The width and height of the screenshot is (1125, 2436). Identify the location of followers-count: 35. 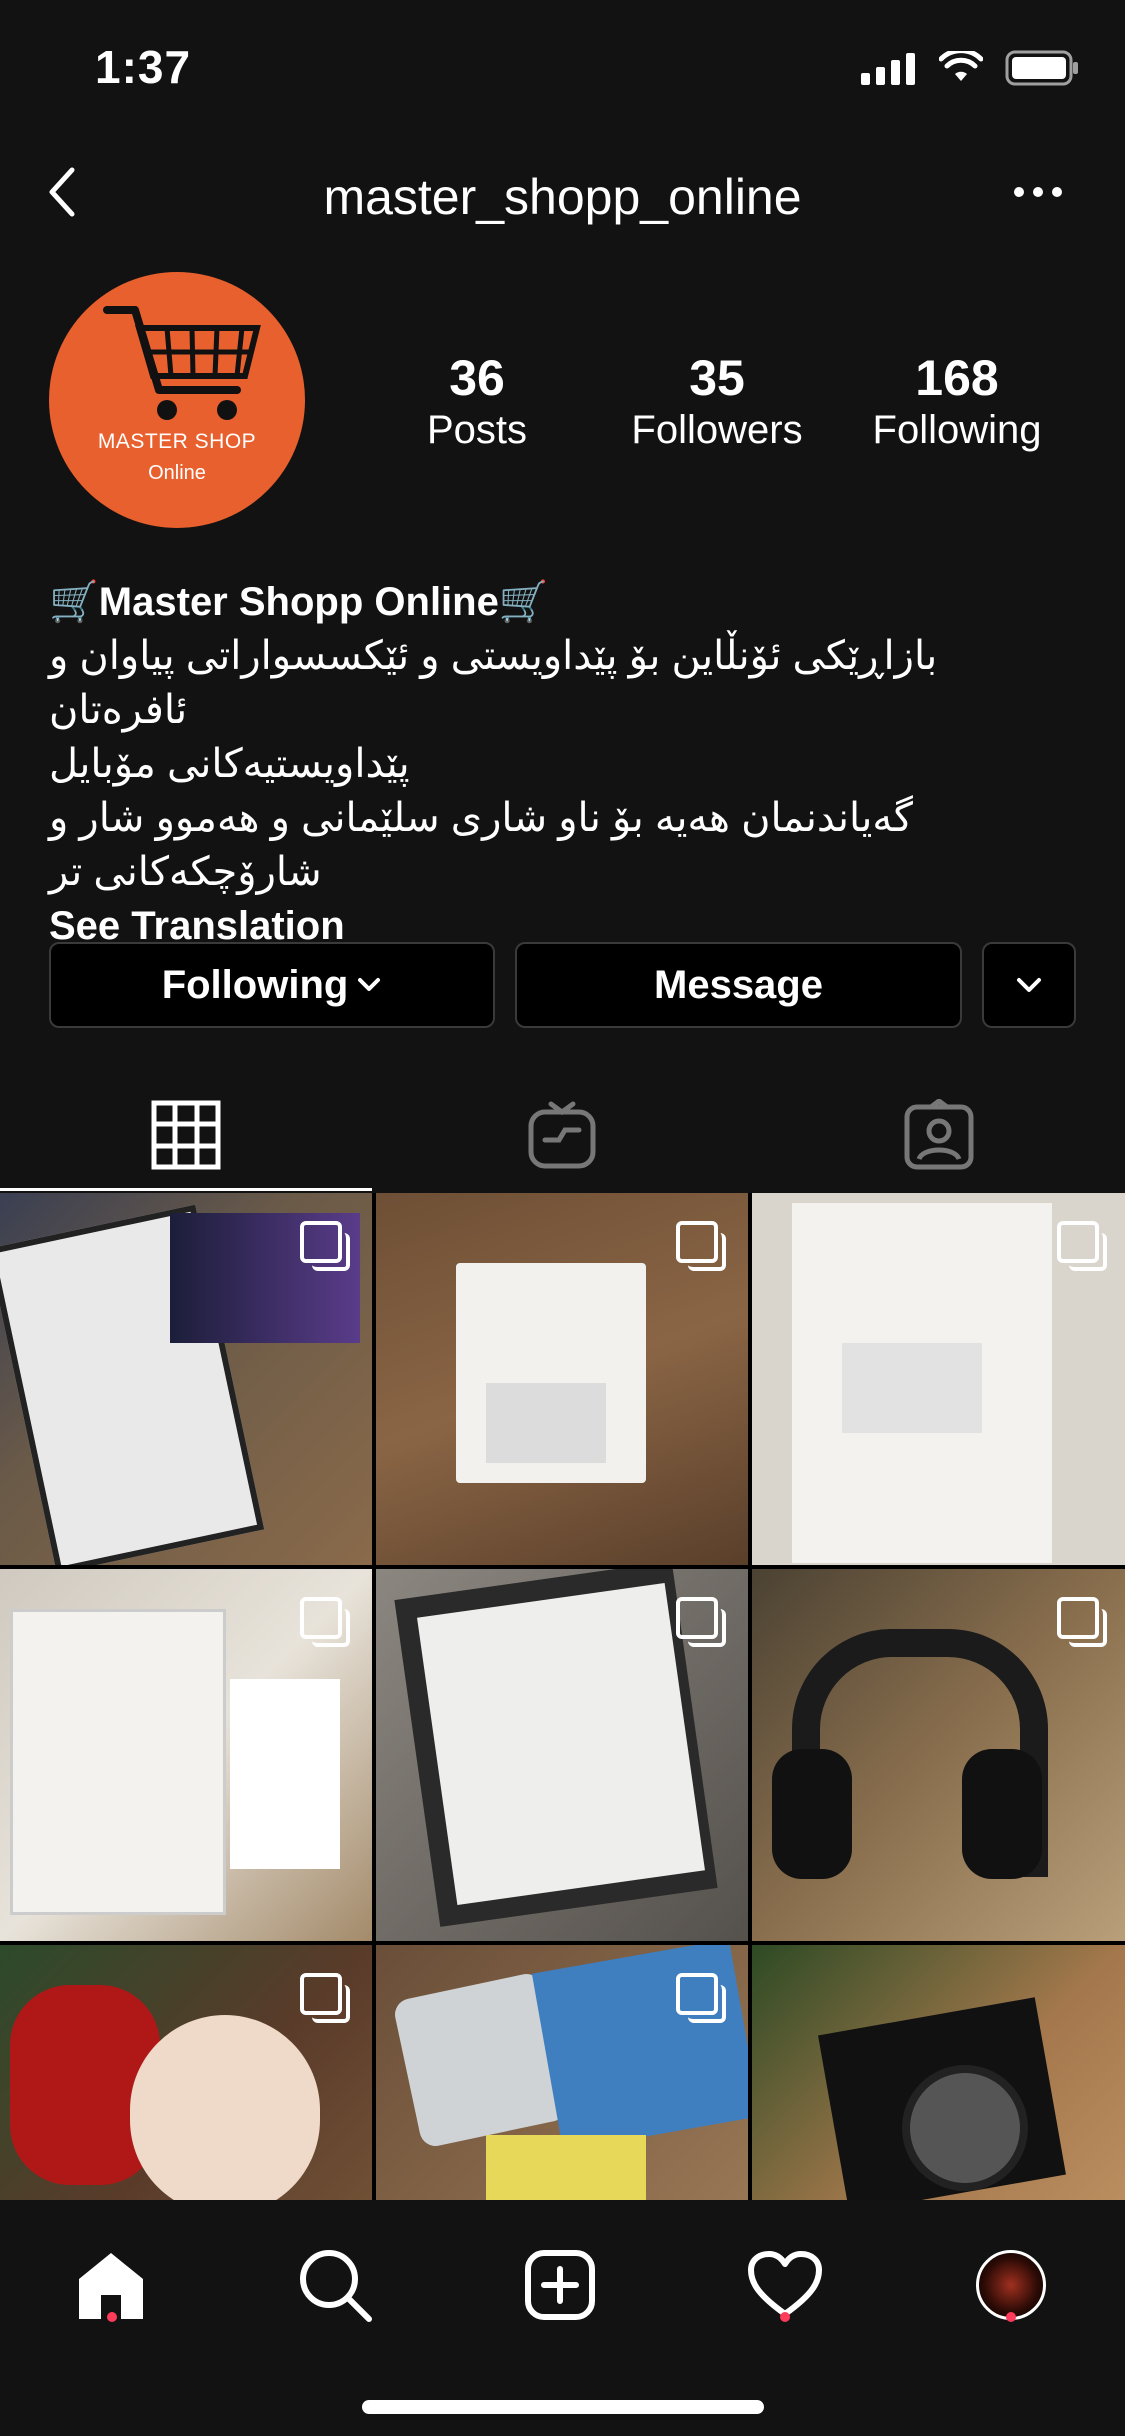
(717, 378).